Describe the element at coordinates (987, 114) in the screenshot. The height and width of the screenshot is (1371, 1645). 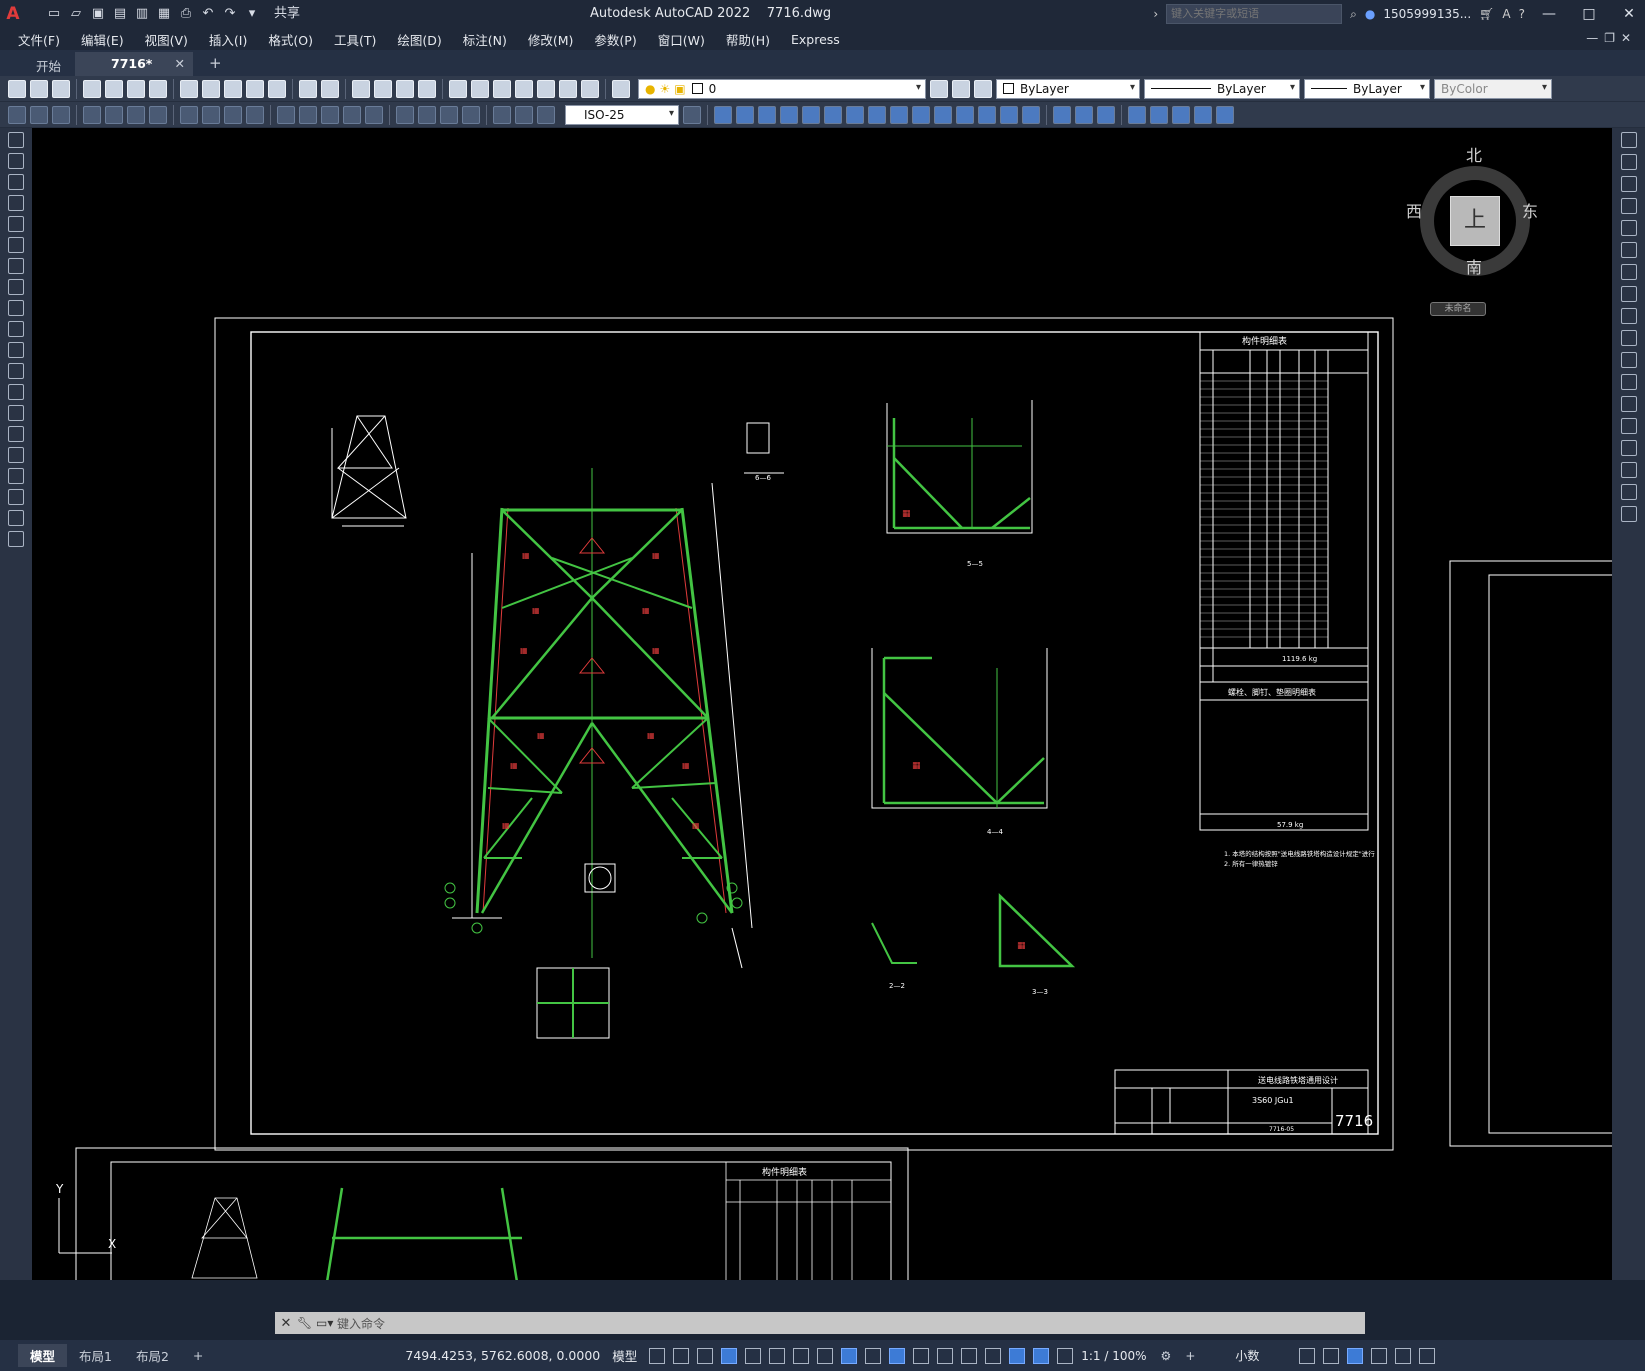
I see `chamfer-icon` at that location.